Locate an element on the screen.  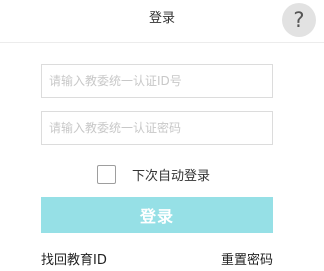
auto-login-checkbox is located at coordinates (106, 174).